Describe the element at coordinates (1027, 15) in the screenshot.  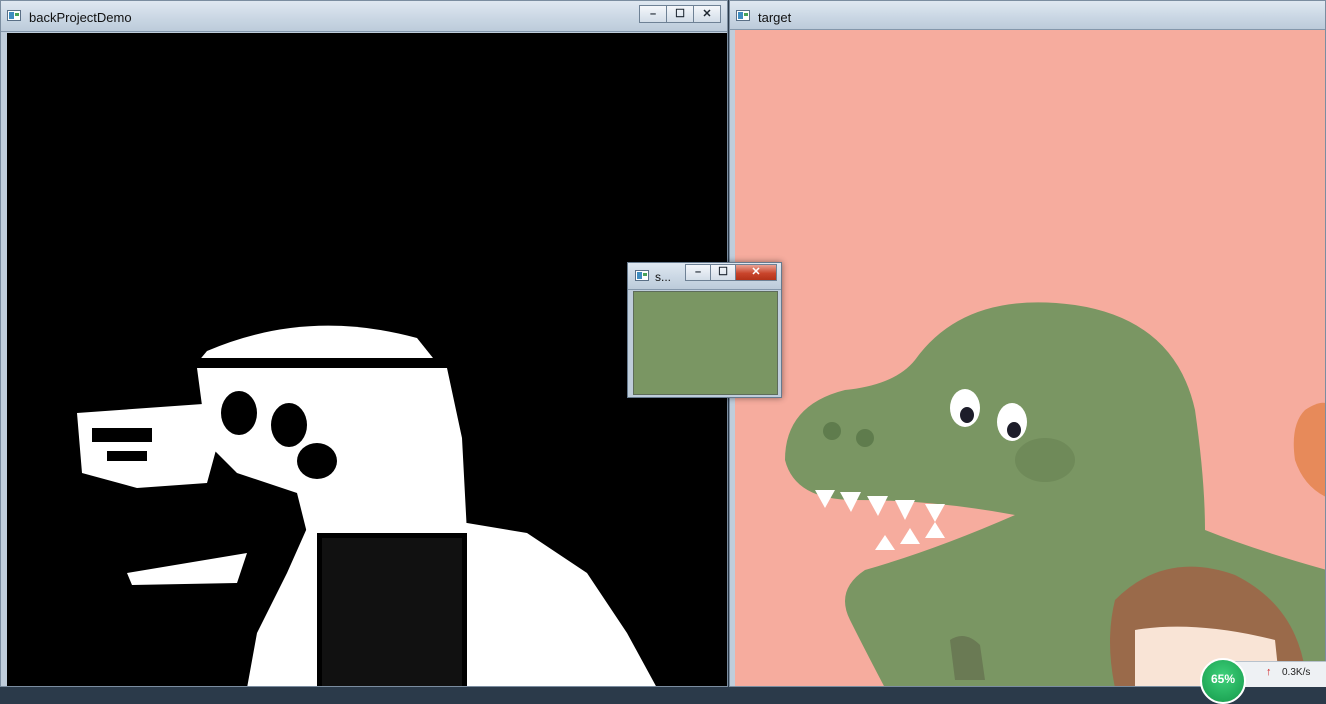
I see `target-titlebar: target` at that location.